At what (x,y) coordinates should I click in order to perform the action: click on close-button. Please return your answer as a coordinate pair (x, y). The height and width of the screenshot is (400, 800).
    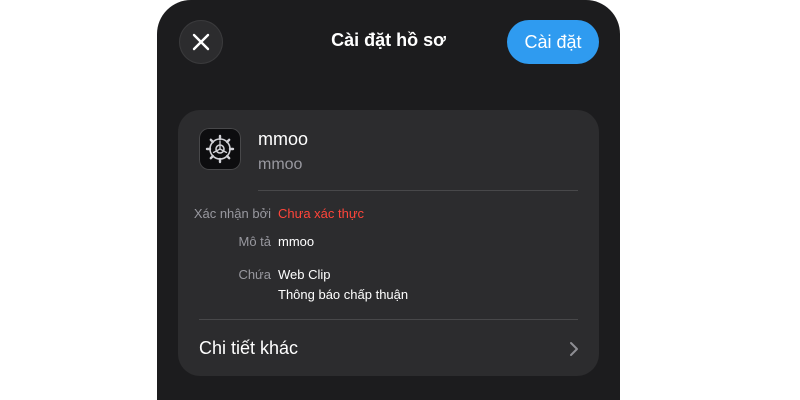
    Looking at the image, I should click on (201, 42).